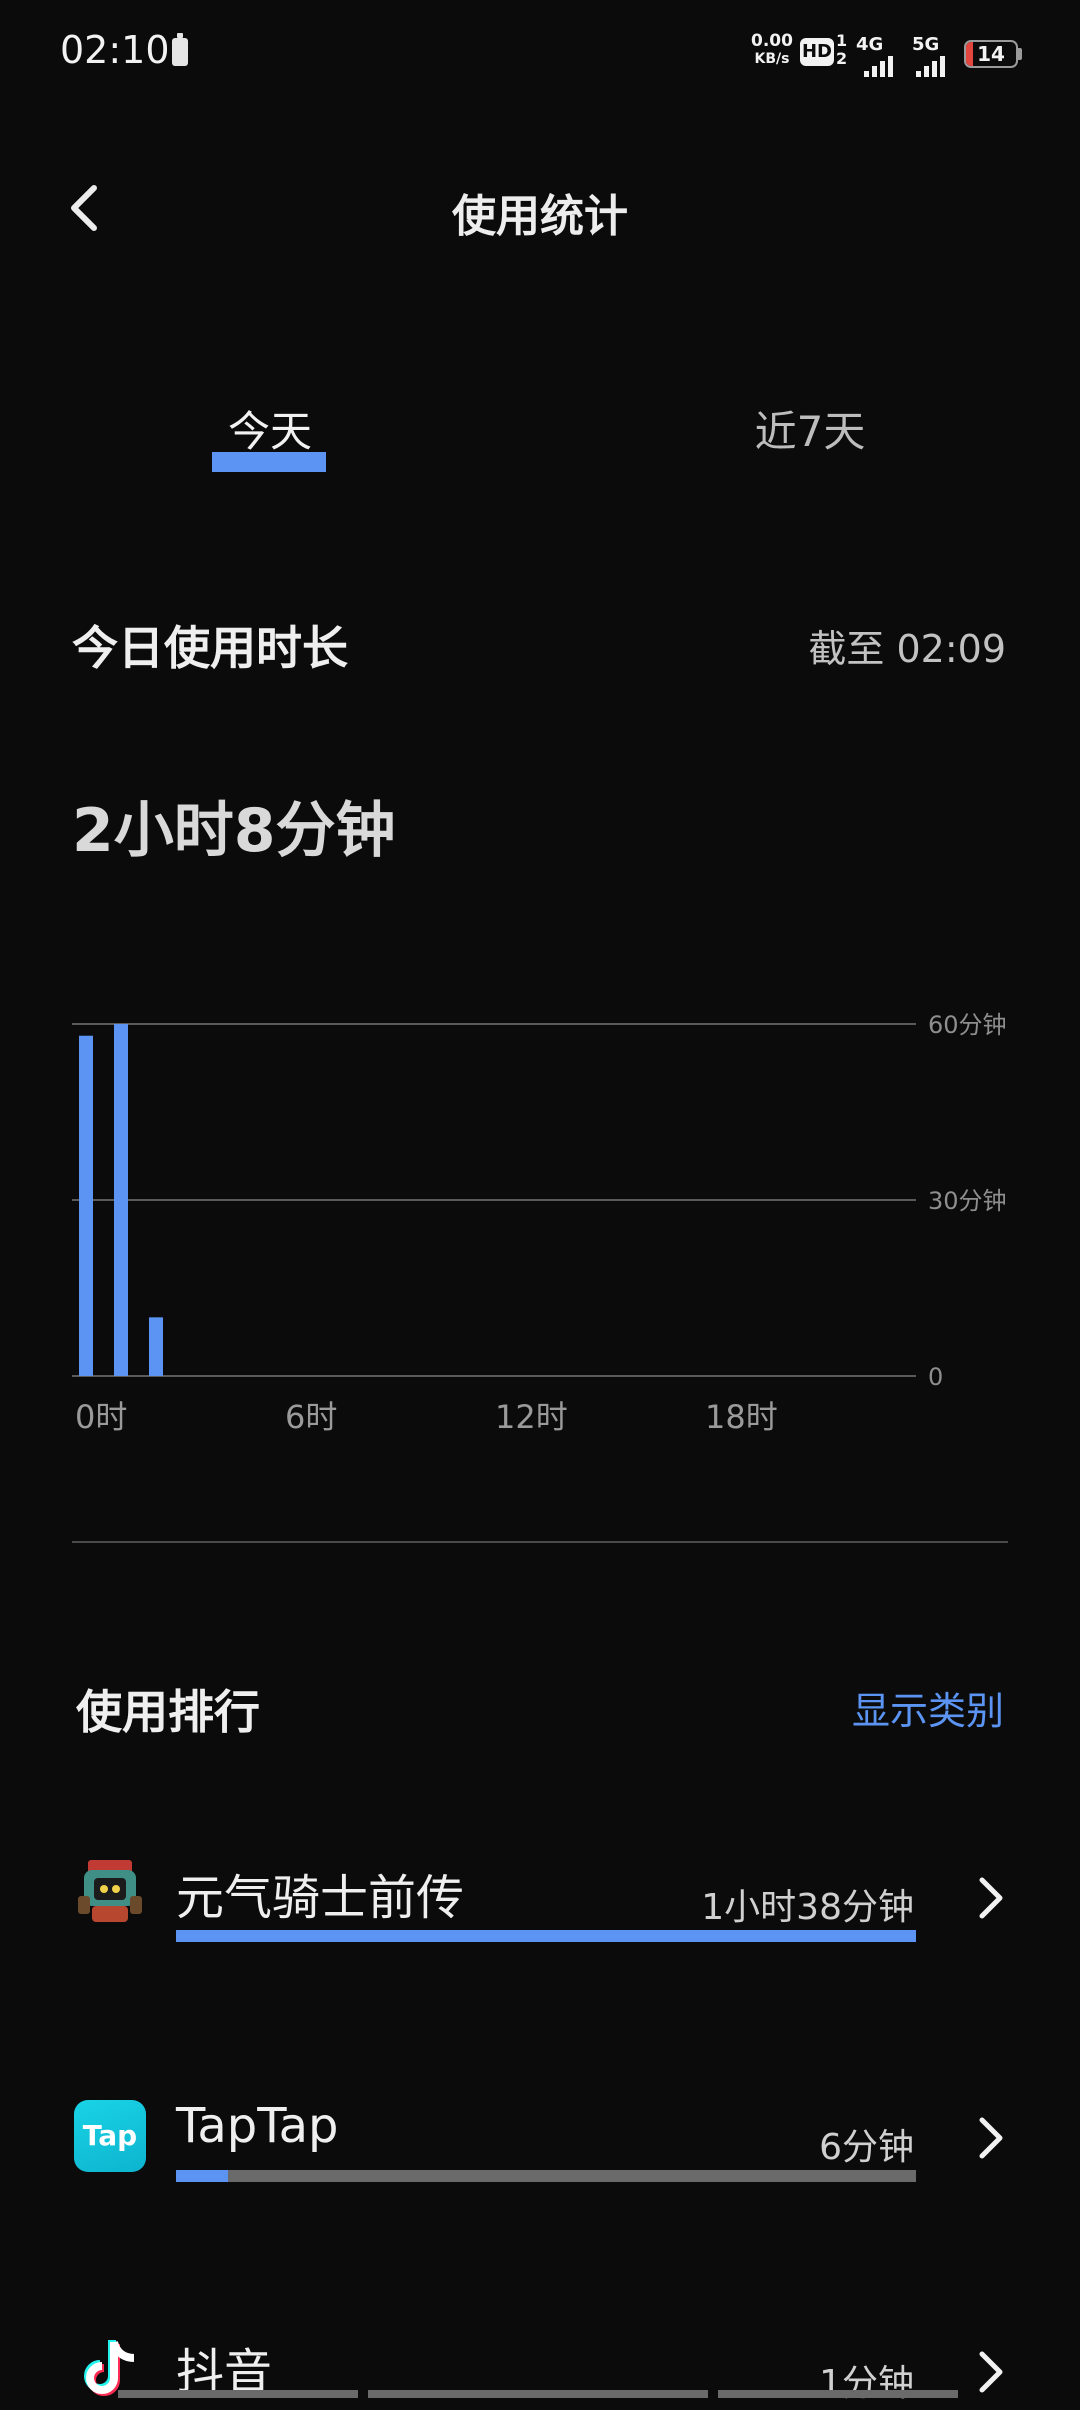 The width and height of the screenshot is (1080, 2410). What do you see at coordinates (101, 1417) in the screenshot?
I see `x-tick-label: 0时` at bounding box center [101, 1417].